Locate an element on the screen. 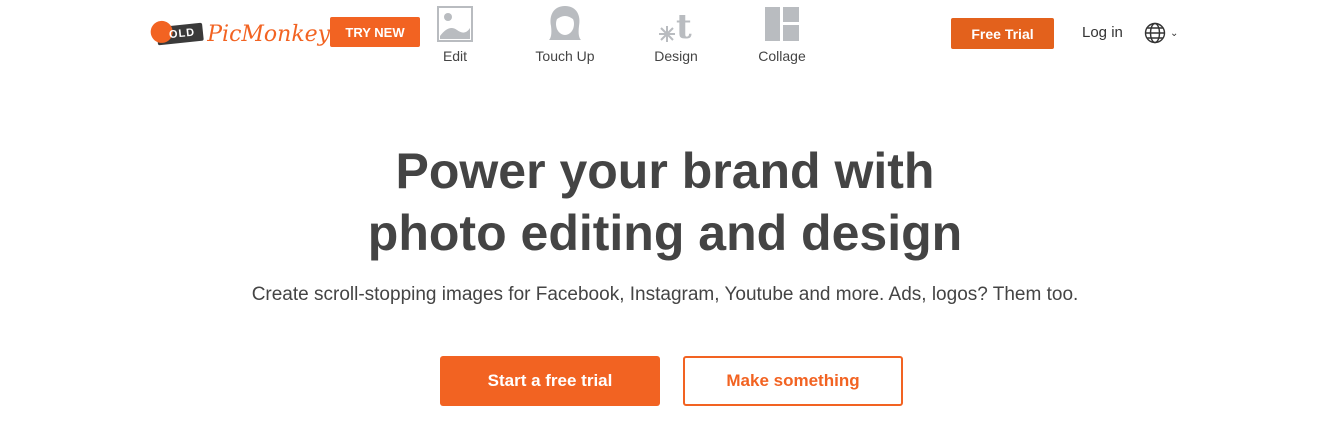 This screenshot has width=1330, height=422. nav-touch-up-label: Touch Up is located at coordinates (565, 56).